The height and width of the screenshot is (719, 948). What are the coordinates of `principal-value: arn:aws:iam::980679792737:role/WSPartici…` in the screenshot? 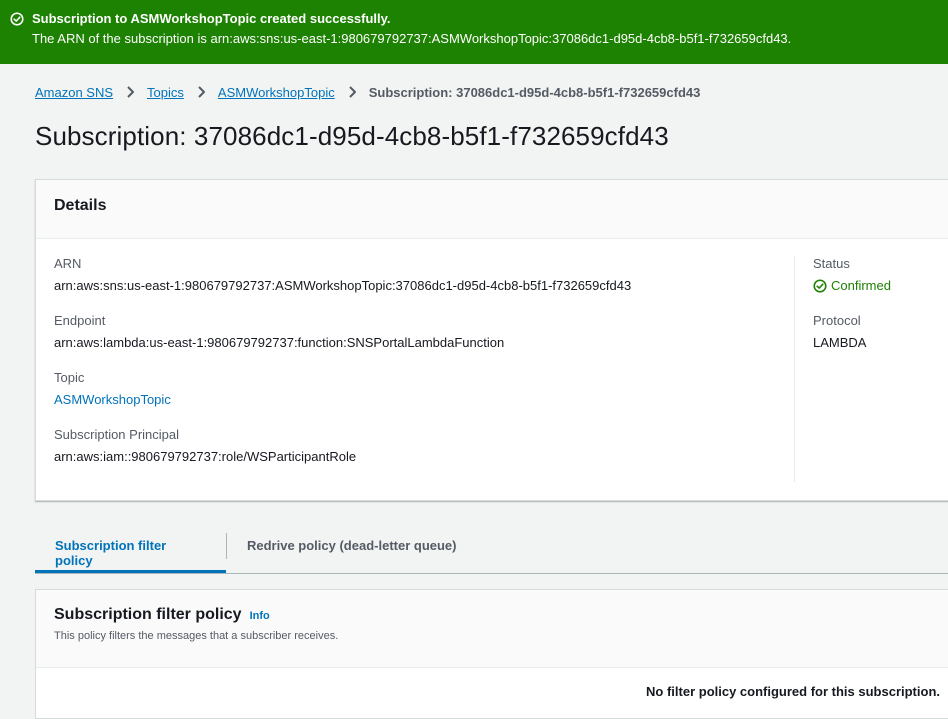 It's located at (205, 456).